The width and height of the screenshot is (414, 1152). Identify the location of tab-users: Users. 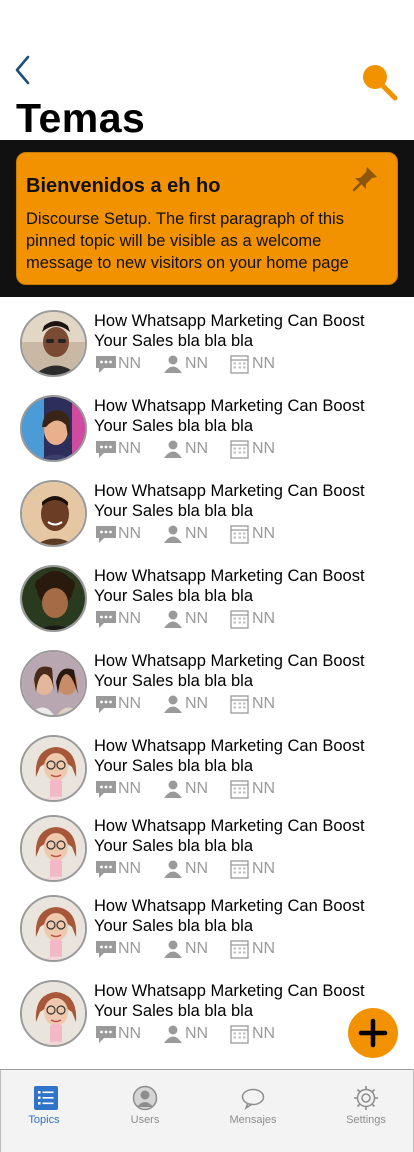
(145, 1111).